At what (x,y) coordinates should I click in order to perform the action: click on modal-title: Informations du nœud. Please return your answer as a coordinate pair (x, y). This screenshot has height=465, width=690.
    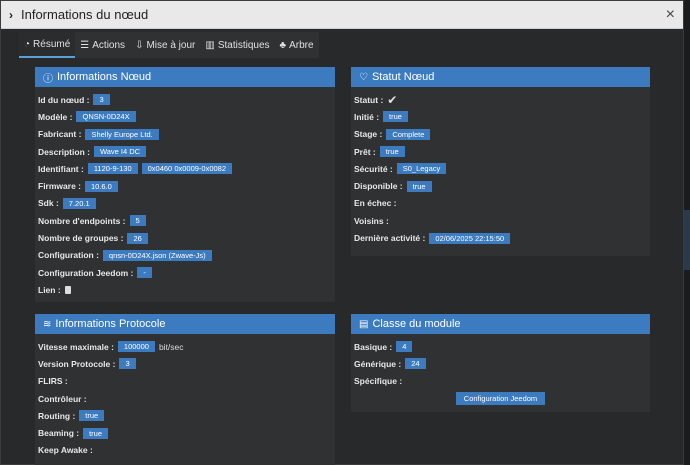
    Looking at the image, I should click on (85, 14).